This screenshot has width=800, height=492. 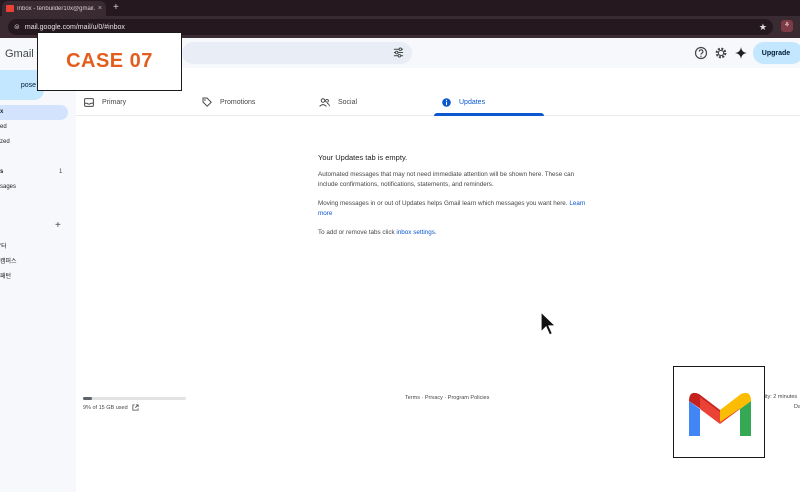 I want to click on url-text: mail.google.com/mail/u/0/#inbox, so click(x=389, y=27).